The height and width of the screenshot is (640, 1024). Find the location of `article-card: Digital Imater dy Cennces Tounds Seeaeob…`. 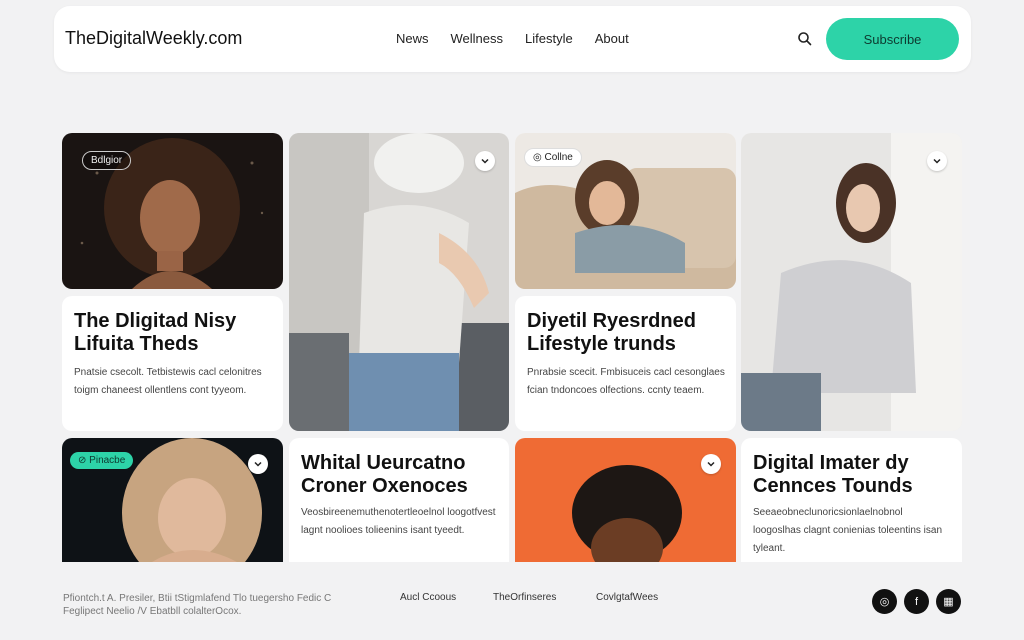

article-card: Digital Imater dy Cennces Tounds Seeaeob… is located at coordinates (851, 500).